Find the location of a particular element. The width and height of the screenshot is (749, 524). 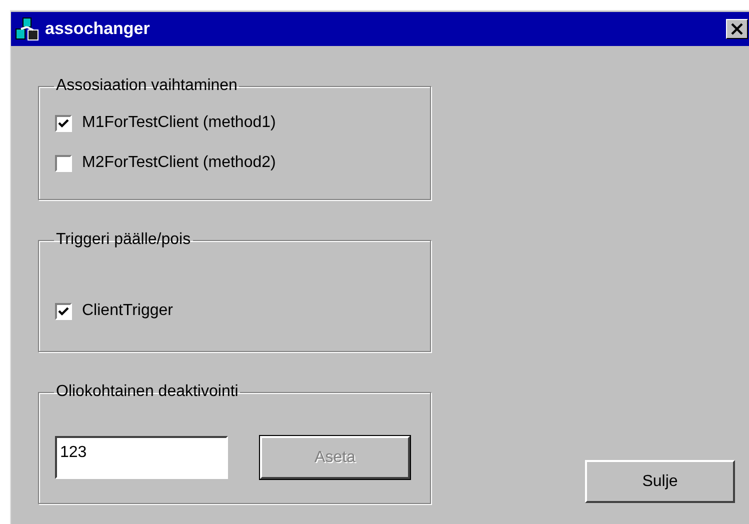

group-title: Oliokohtainen deaktivointi is located at coordinates (147, 392).